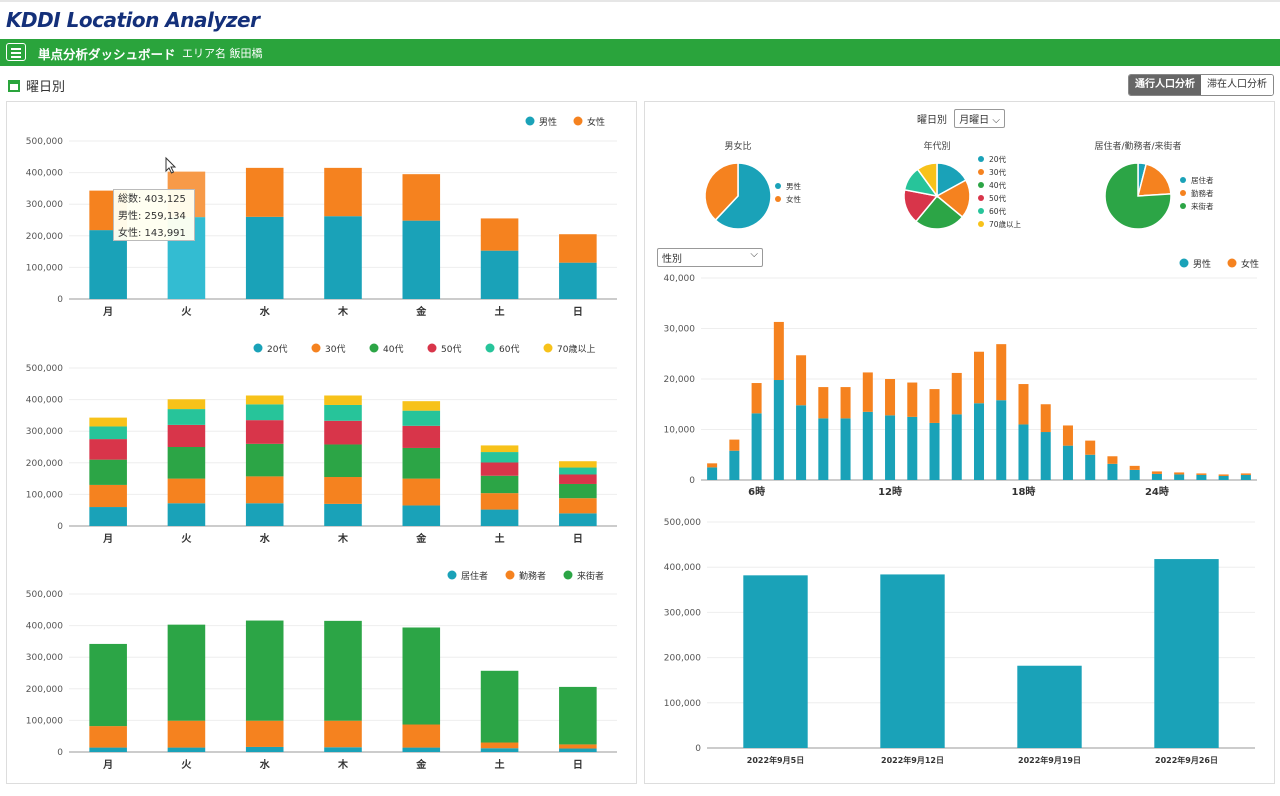  I want to click on x-tick-label: 2022年9月12日, so click(912, 760).